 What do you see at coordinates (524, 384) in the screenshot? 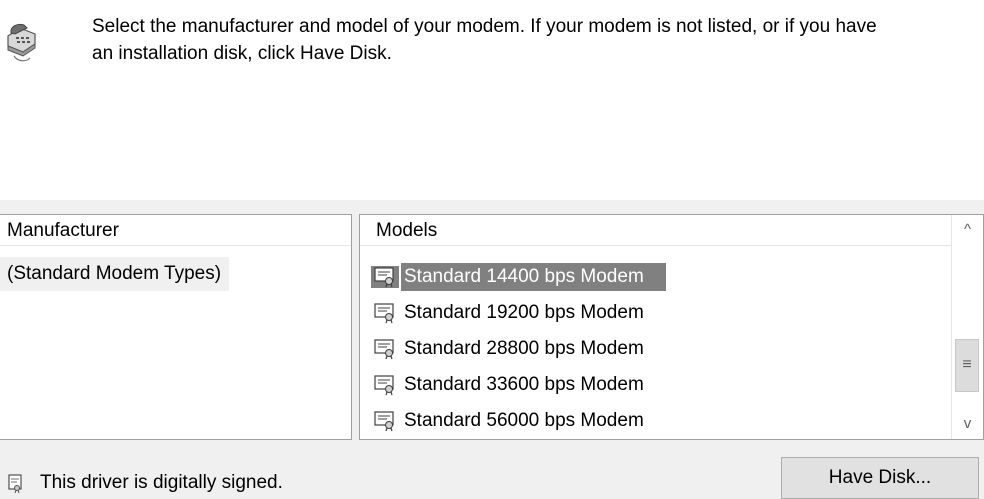
I see `model-item-label: Standard 33600 bps Modem` at bounding box center [524, 384].